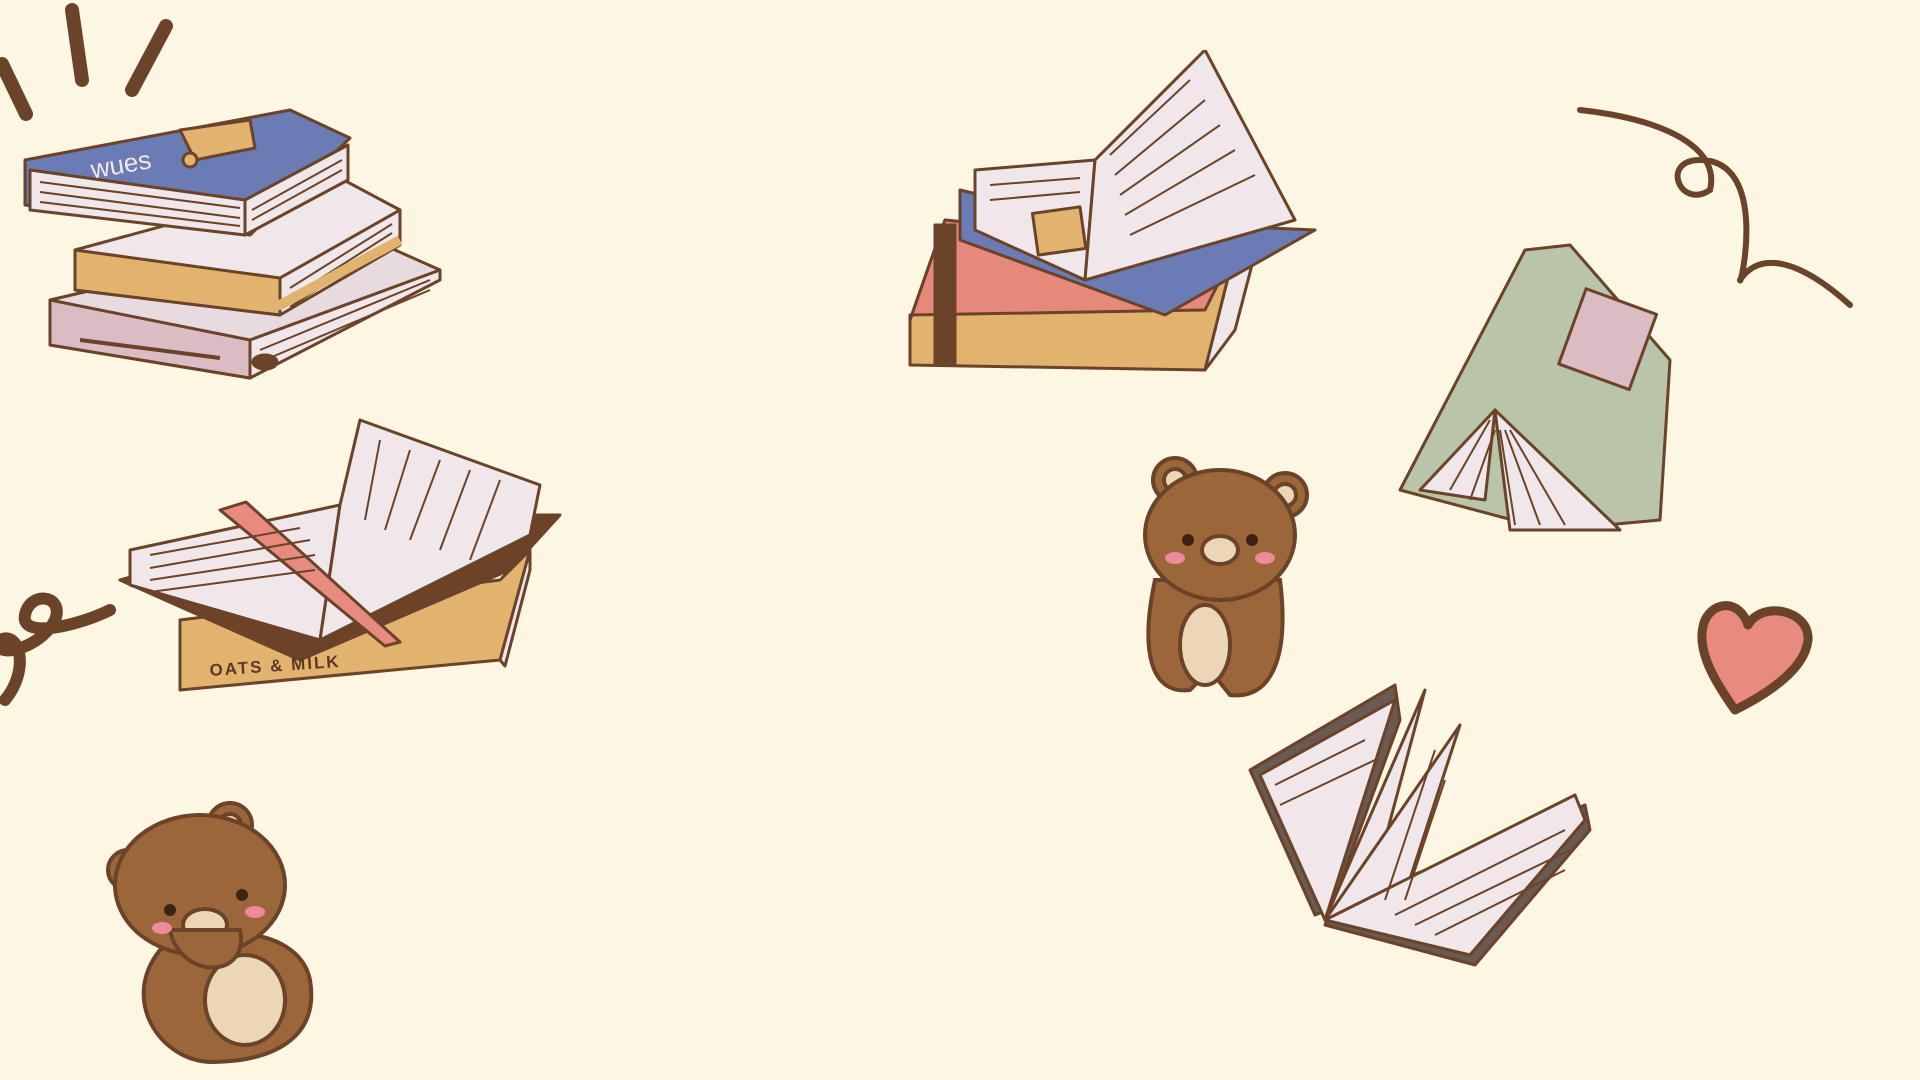 The image size is (1920, 1080). I want to click on open-book-stack-illustration, so click(1112, 211).